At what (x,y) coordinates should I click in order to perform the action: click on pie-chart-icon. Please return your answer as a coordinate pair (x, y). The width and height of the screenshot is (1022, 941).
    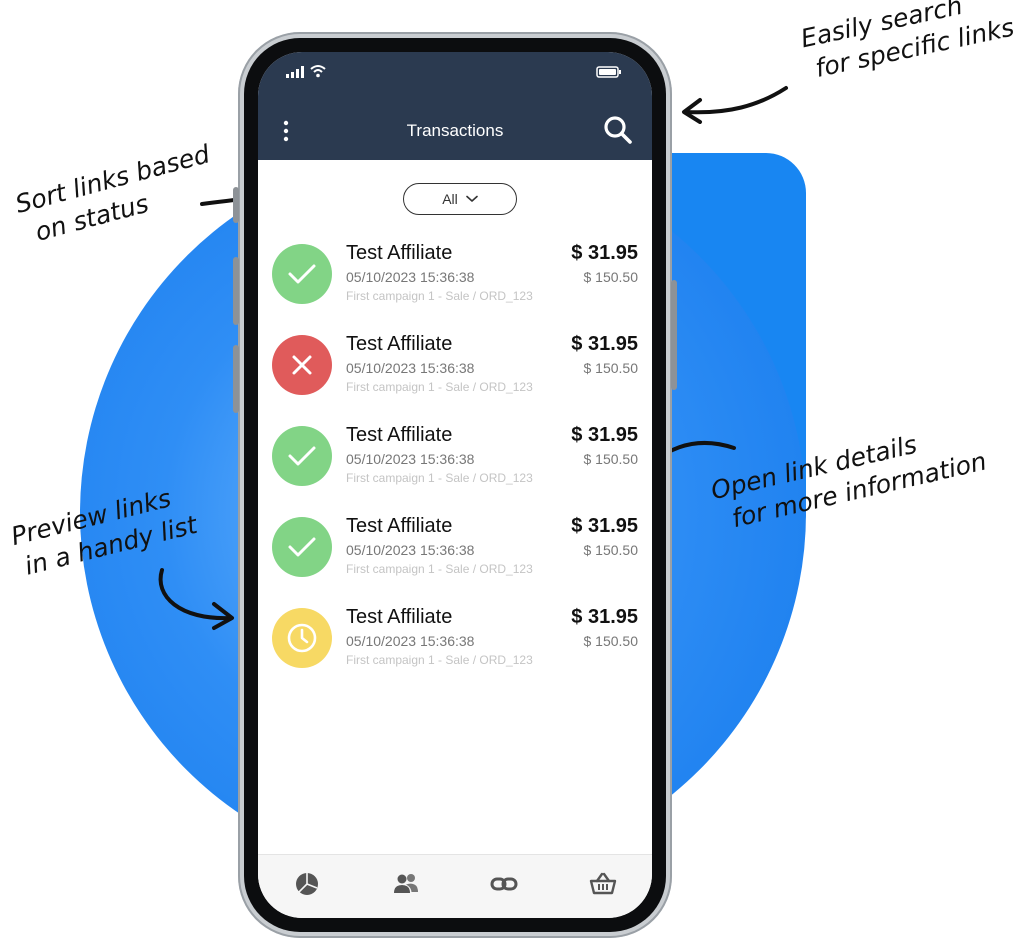
    Looking at the image, I should click on (307, 883).